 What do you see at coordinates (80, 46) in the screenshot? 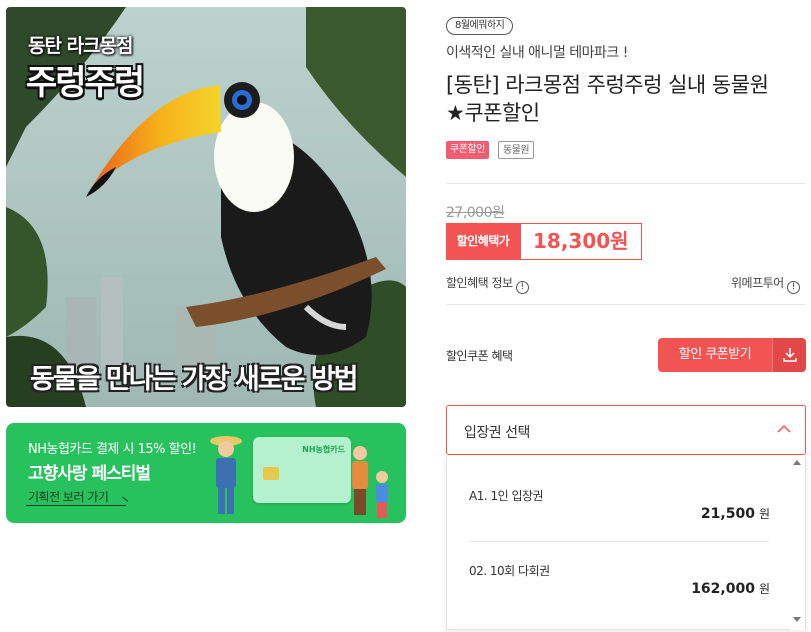
I see `hero-subtitle: 동탄 라크몽점` at bounding box center [80, 46].